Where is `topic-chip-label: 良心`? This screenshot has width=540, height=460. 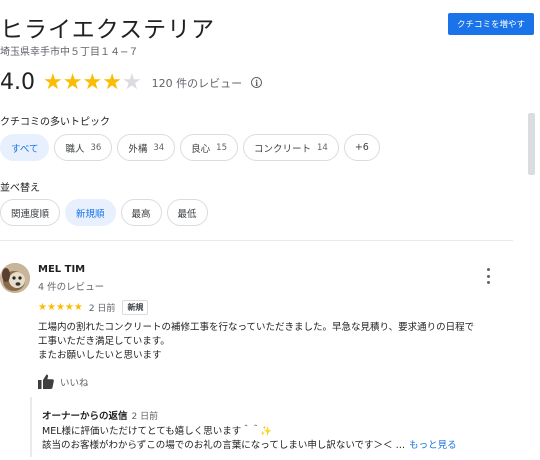
topic-chip-label: 良心 is located at coordinates (201, 149).